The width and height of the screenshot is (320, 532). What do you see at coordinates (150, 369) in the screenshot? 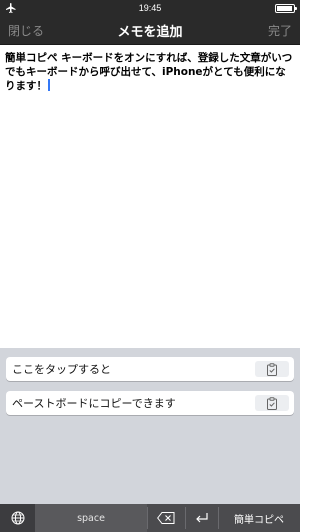
I see `snippet-item: ここをタップすると` at bounding box center [150, 369].